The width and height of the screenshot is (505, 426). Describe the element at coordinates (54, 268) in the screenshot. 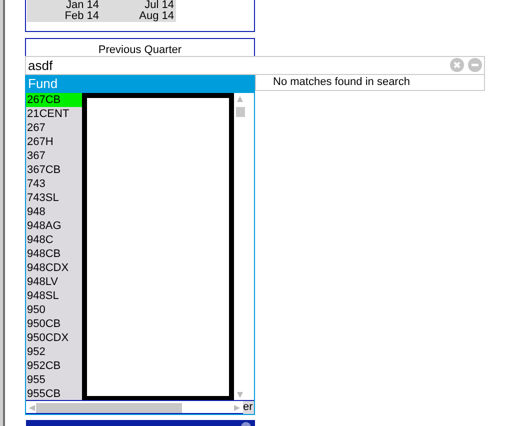

I see `fund-item: 948CDX` at that location.